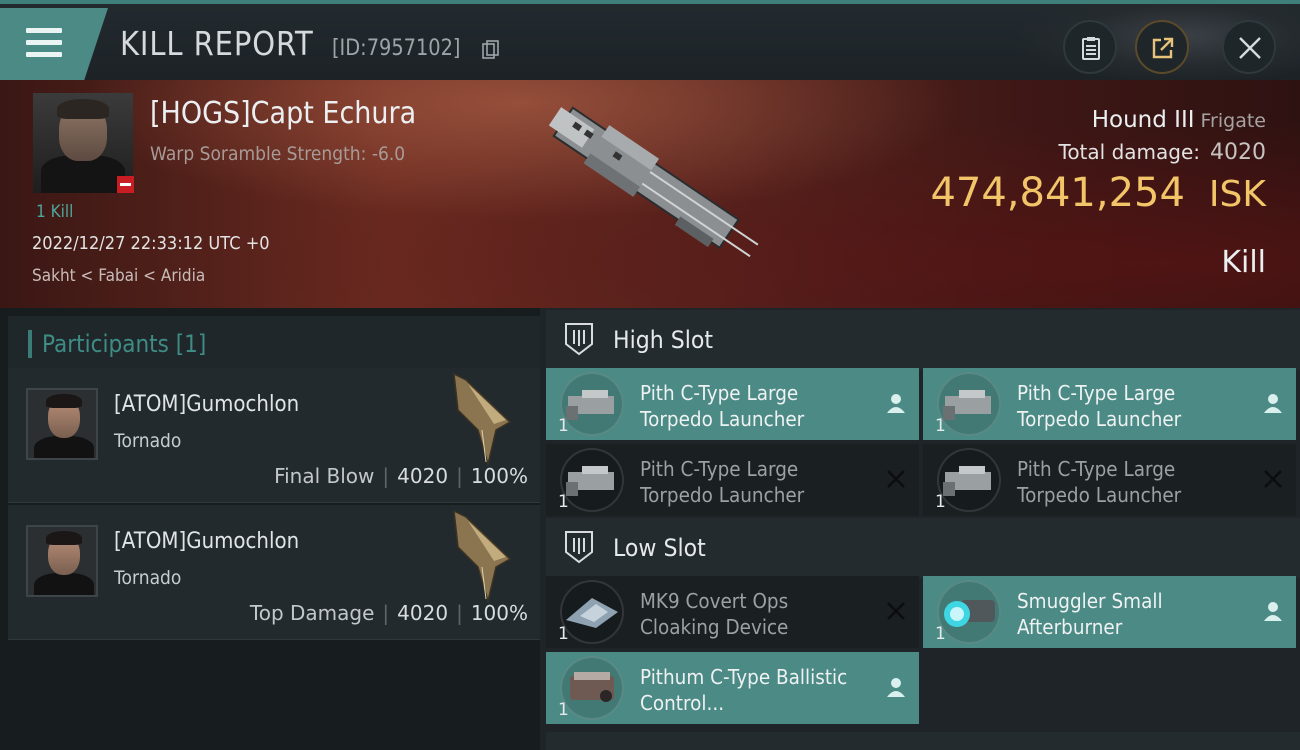 Image resolution: width=1300 pixels, height=750 pixels. Describe the element at coordinates (151, 243) in the screenshot. I see `kill-date: 2022/12/27 22:33:12 UTC +0` at that location.